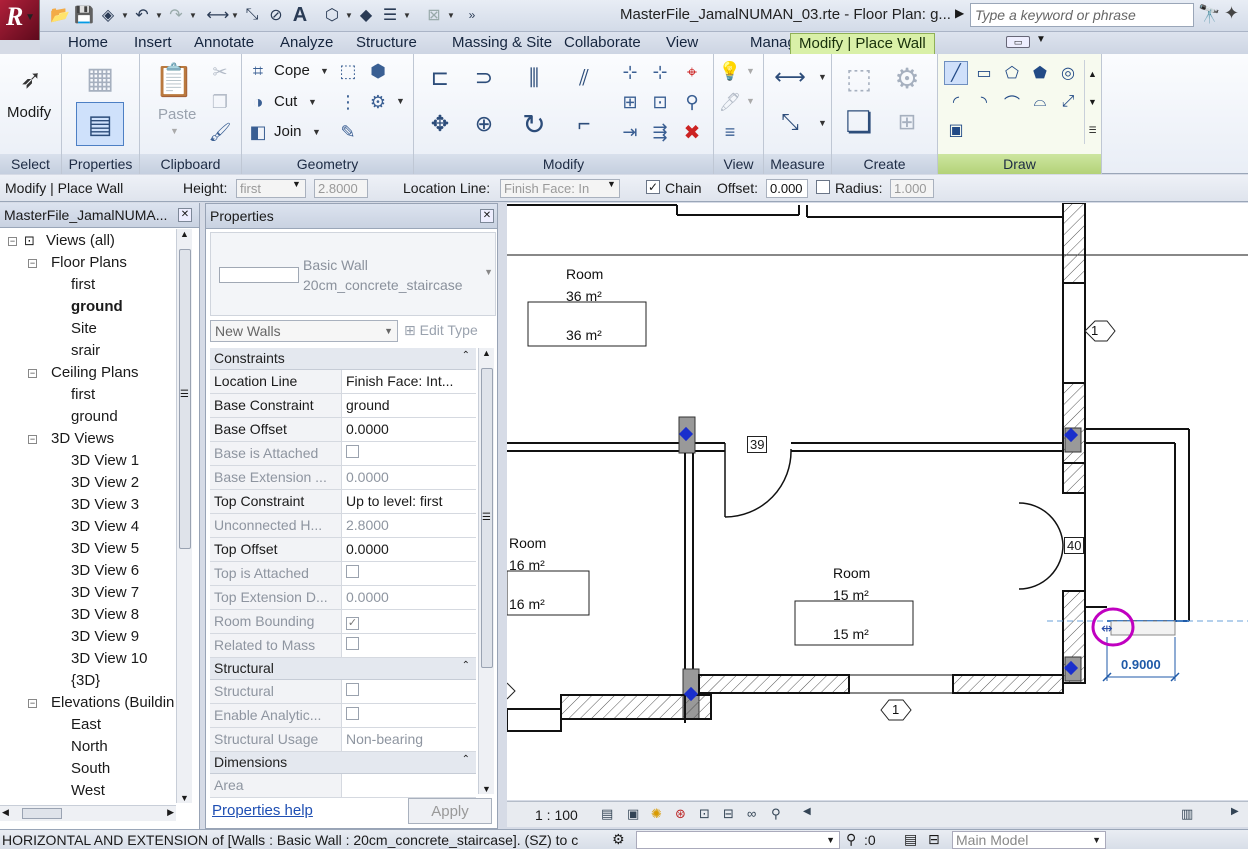 The width and height of the screenshot is (1248, 849). I want to click on show-crop-icon: ⊟, so click(728, 814).